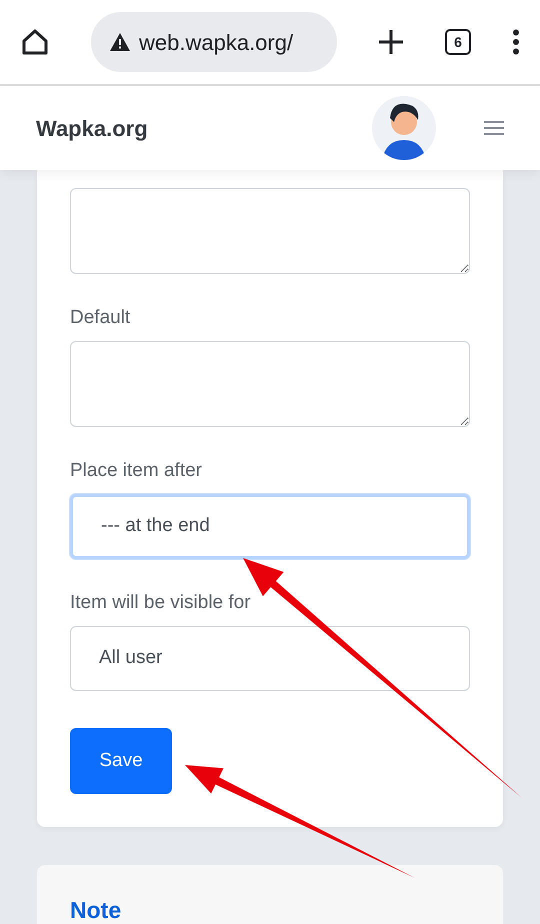  What do you see at coordinates (516, 42) in the screenshot?
I see `more-menu-icon` at bounding box center [516, 42].